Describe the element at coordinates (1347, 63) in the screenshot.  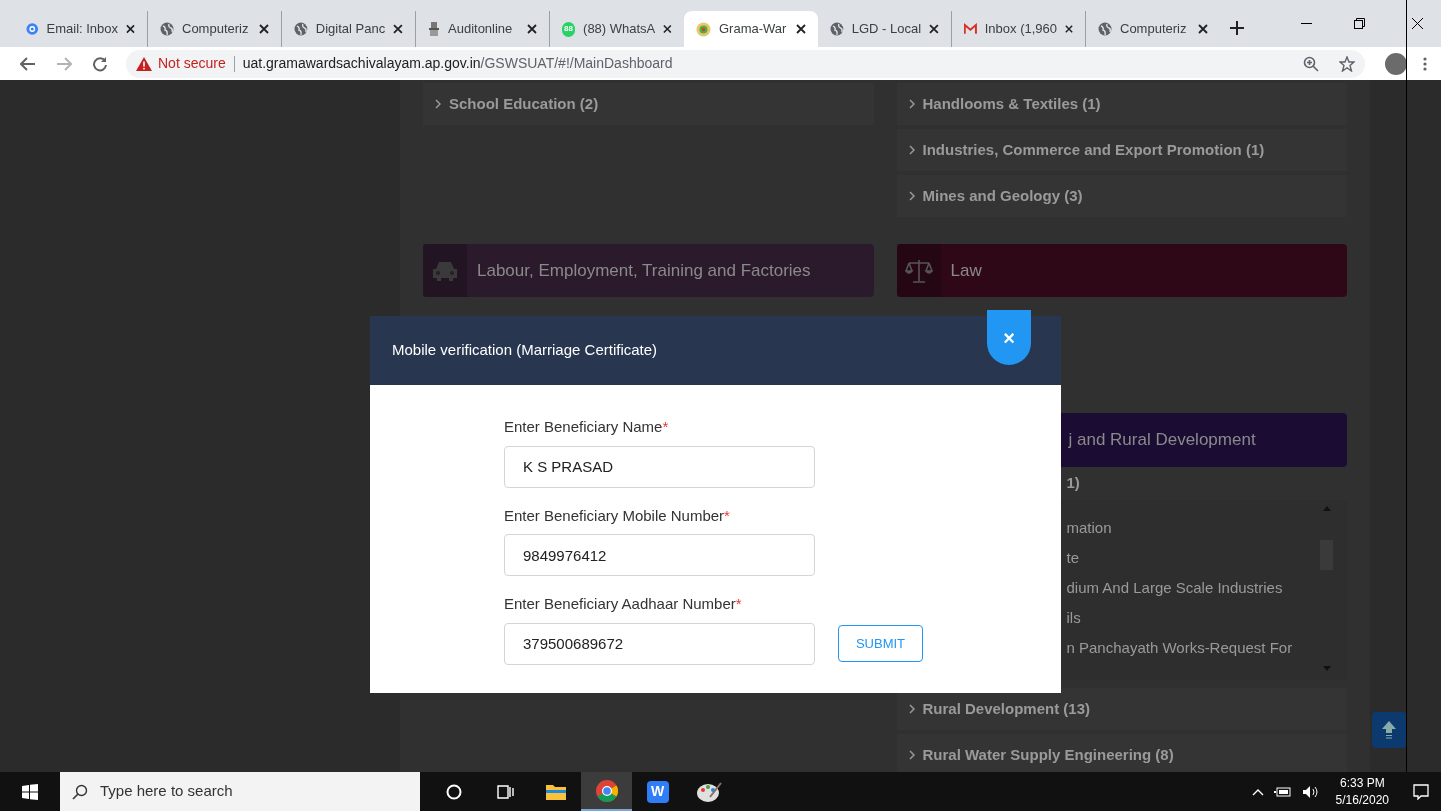
I see `star-icon` at that location.